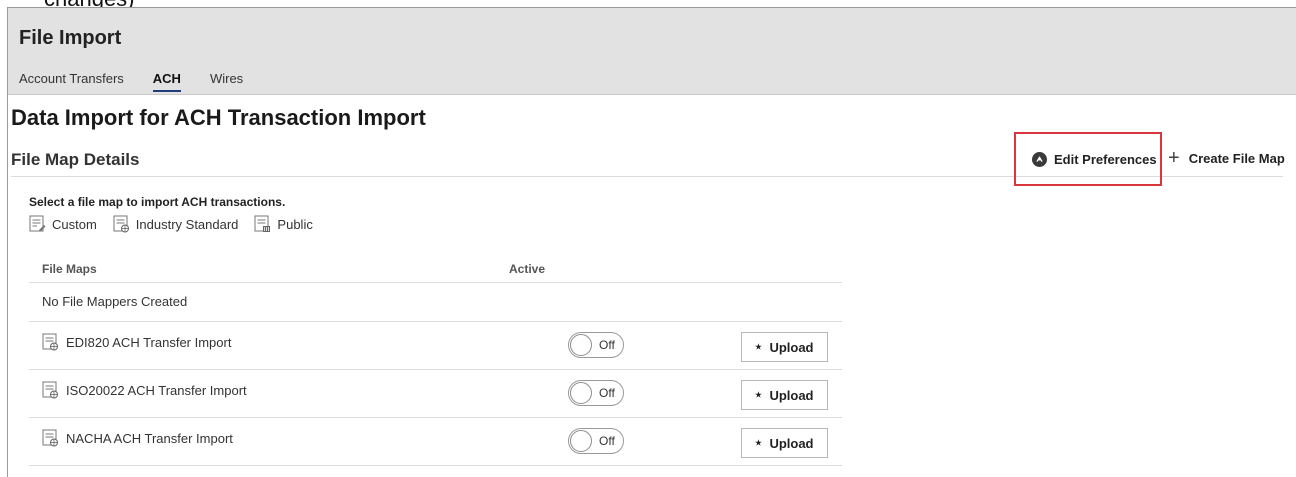 Image resolution: width=1296 pixels, height=477 pixels. What do you see at coordinates (71, 81) in the screenshot?
I see `tab-account-transfers: Account Transfers` at bounding box center [71, 81].